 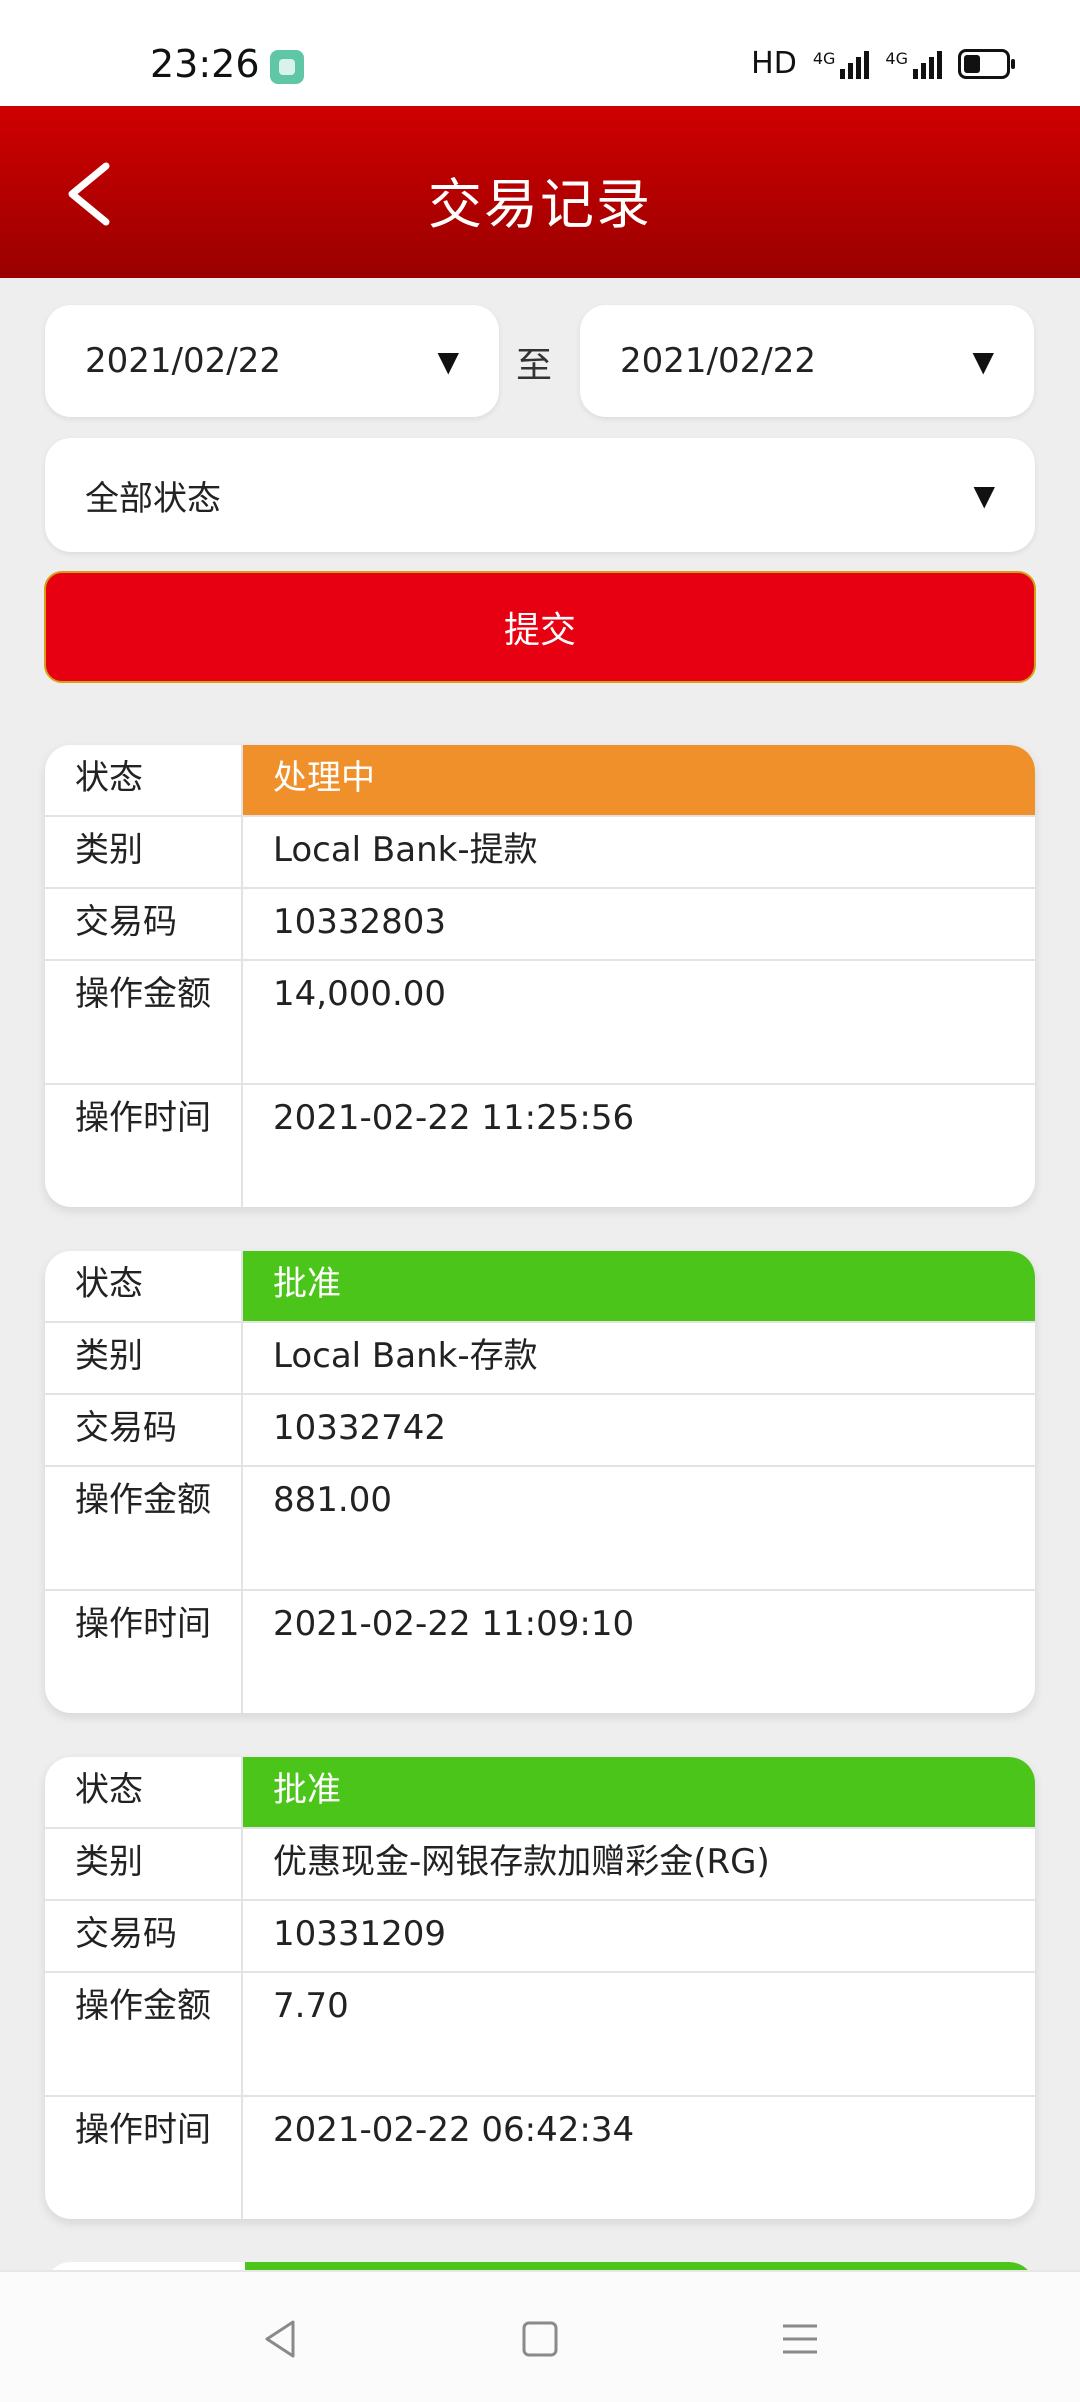 What do you see at coordinates (540, 53) in the screenshot?
I see `status-bar: 23:26 HD 4G 4G` at bounding box center [540, 53].